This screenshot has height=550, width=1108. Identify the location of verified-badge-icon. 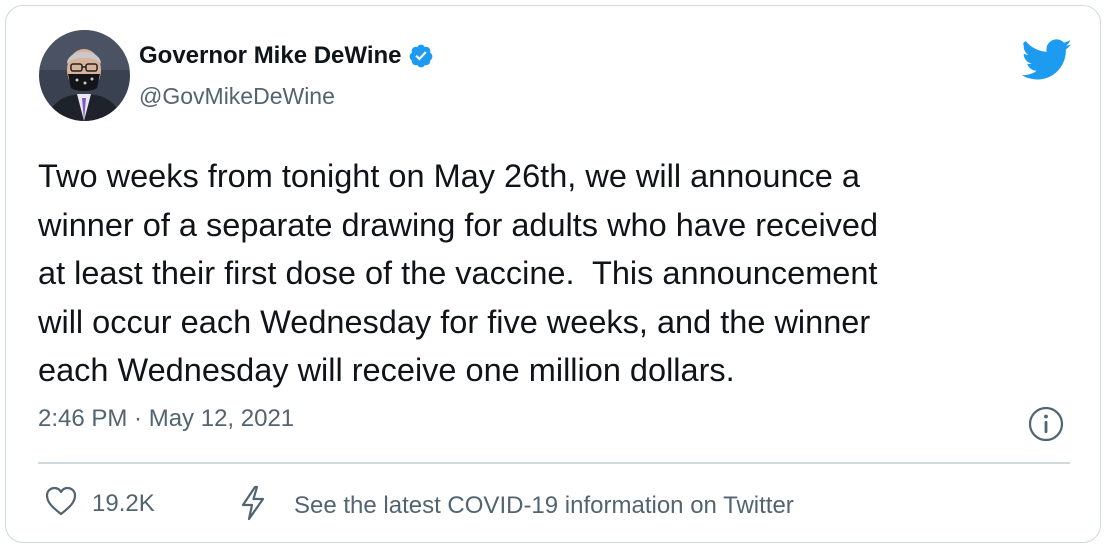
(421, 56).